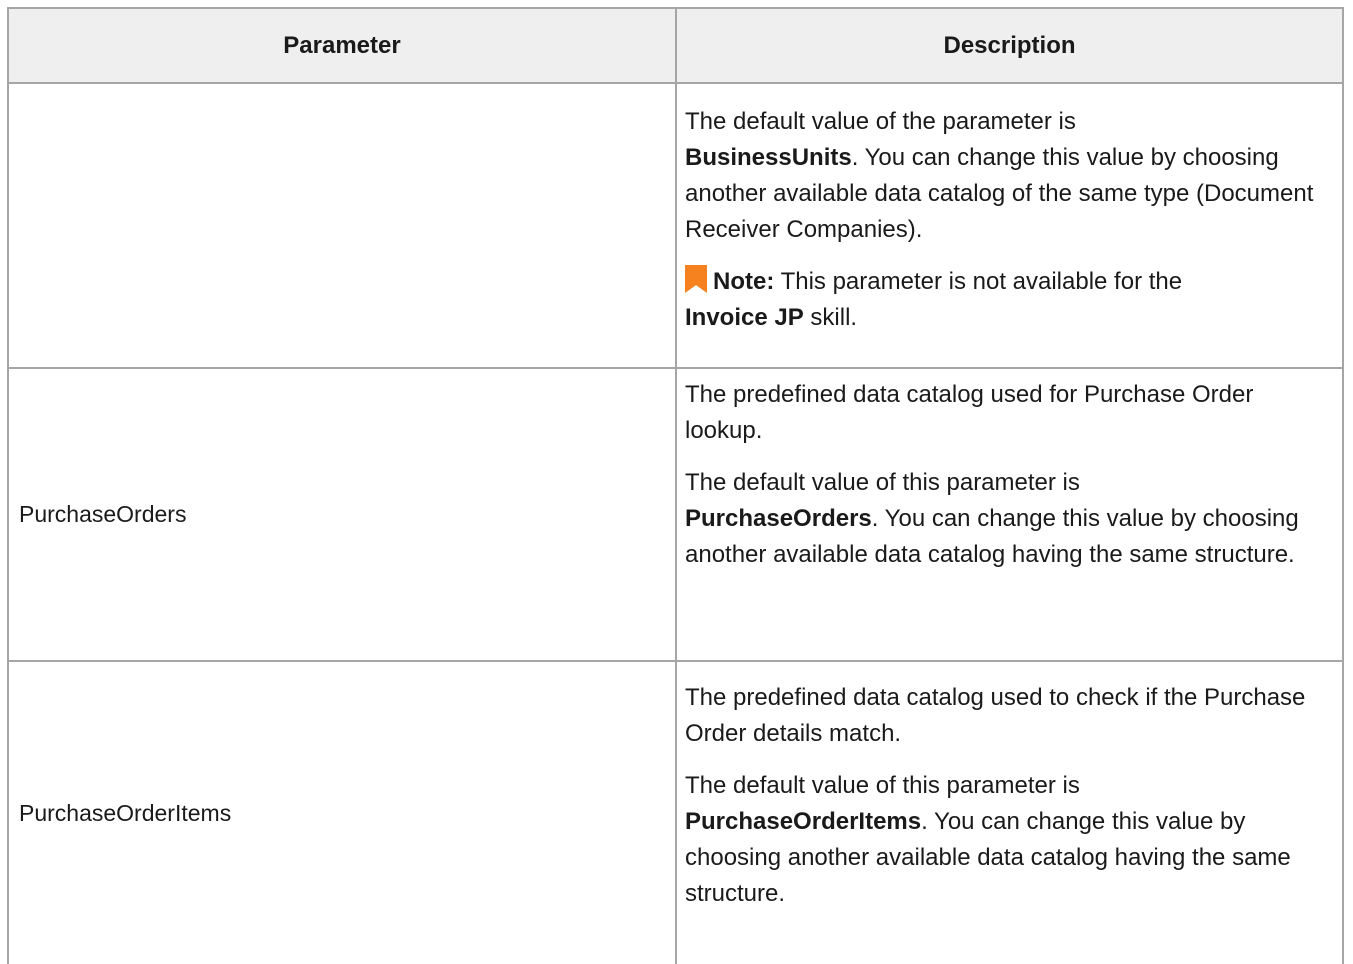 Image resolution: width=1353 pixels, height=964 pixels. Describe the element at coordinates (744, 317) in the screenshot. I see `skill-name-invoice-jp: Invoice JP` at that location.